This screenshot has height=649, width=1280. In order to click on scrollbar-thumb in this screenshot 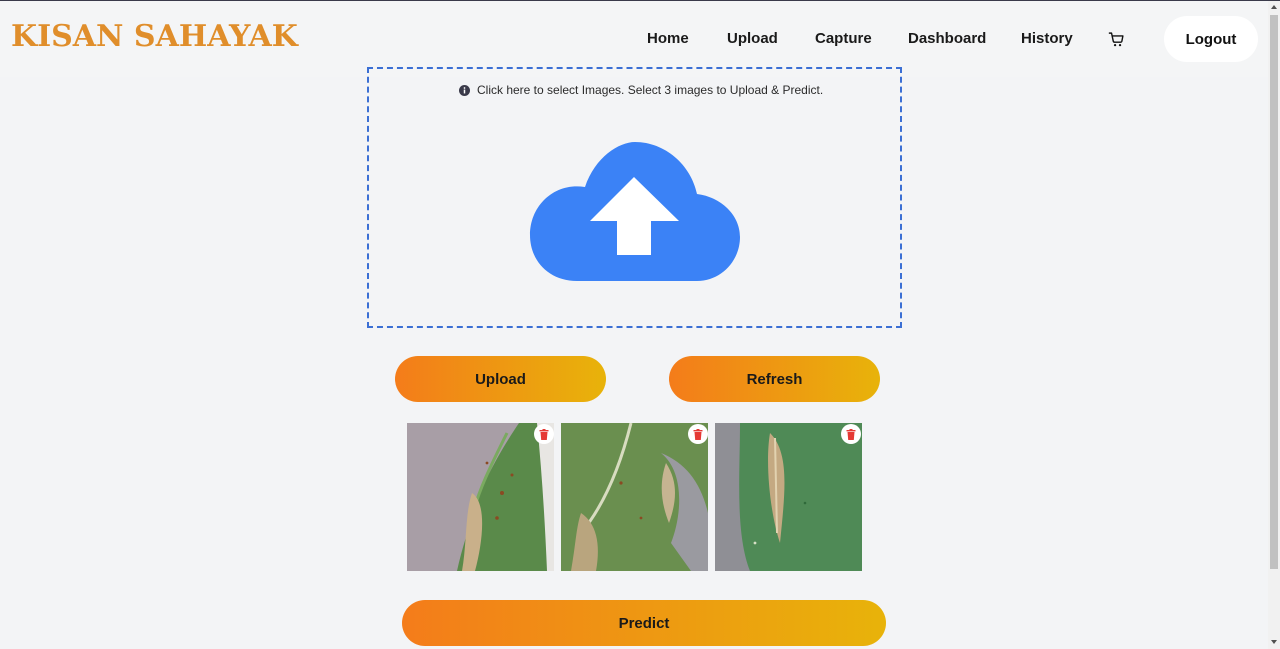, I will do `click(1274, 292)`.